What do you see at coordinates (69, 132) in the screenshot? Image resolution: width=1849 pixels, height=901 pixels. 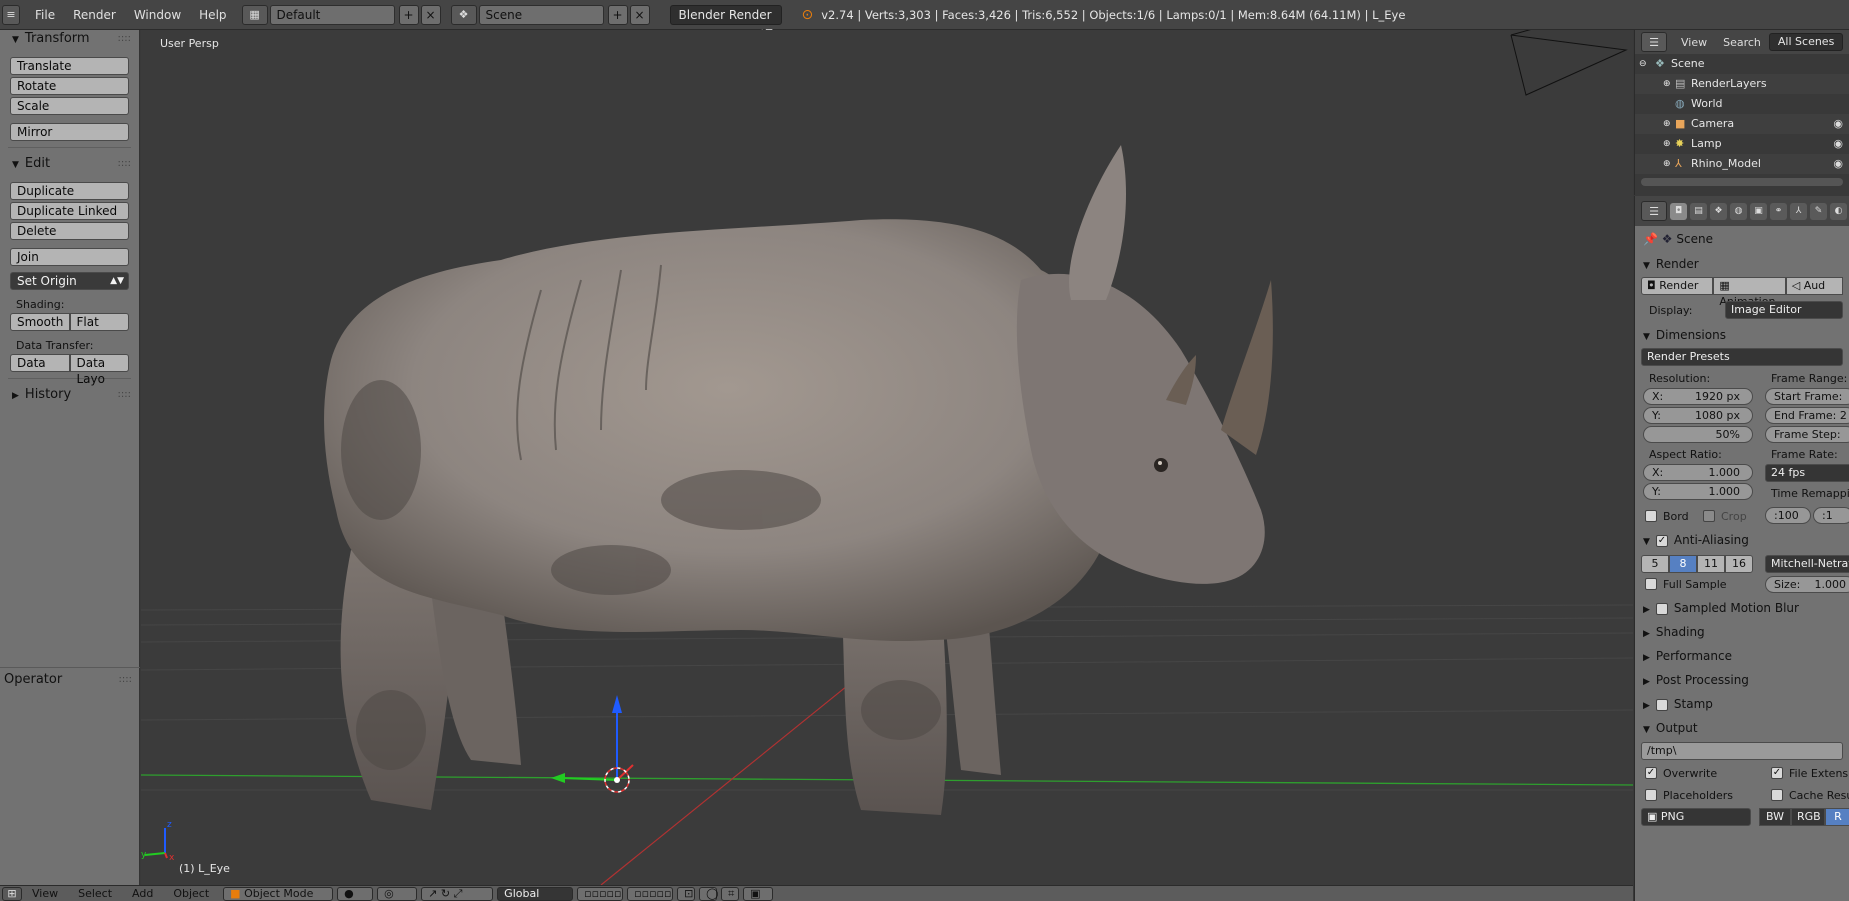 I see `mirror-button: Mirror` at bounding box center [69, 132].